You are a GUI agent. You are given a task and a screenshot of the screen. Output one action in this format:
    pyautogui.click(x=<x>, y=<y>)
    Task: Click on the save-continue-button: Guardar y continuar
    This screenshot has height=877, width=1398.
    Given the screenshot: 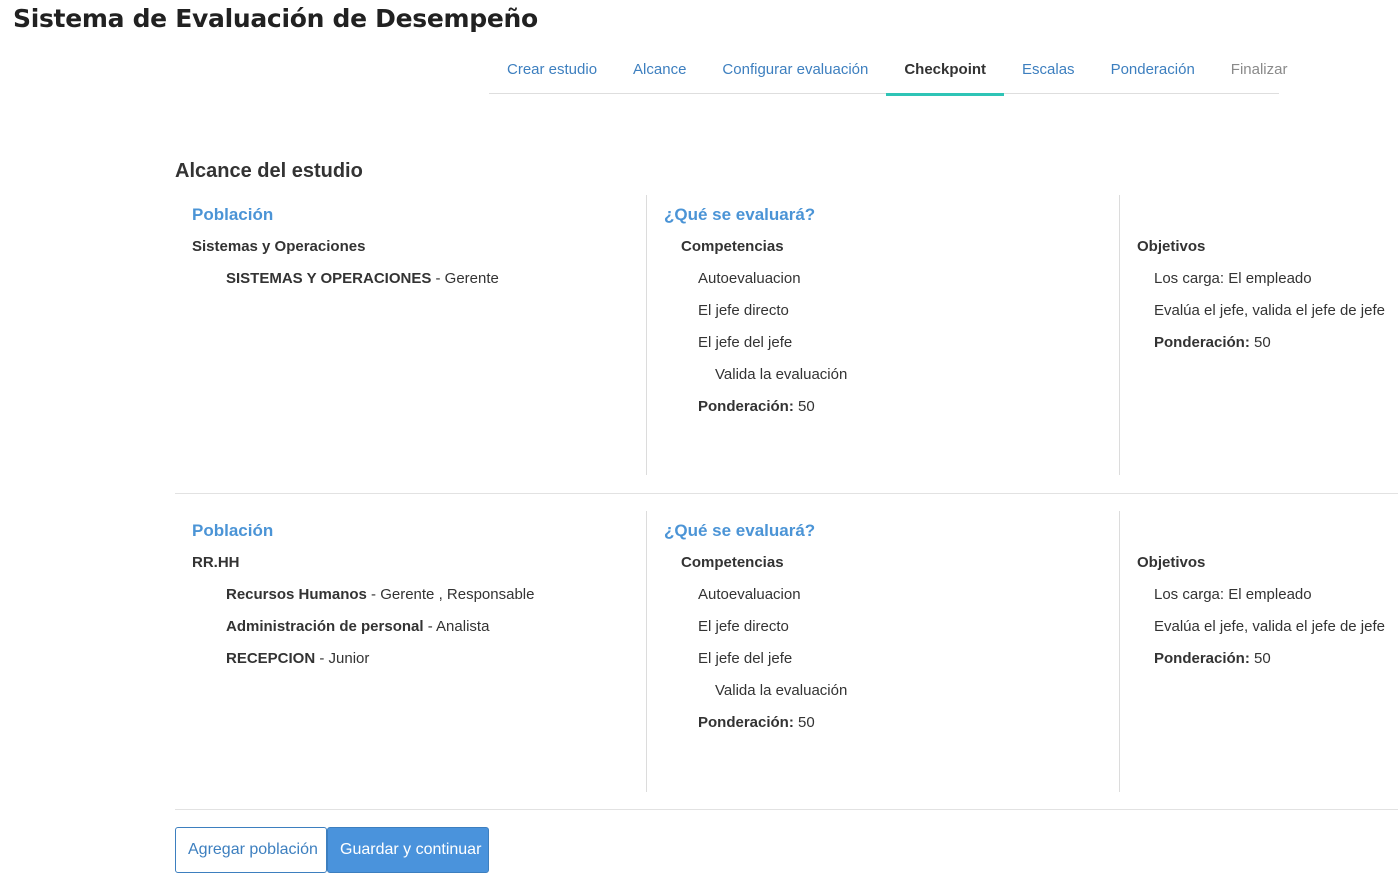 What is the action you would take?
    pyautogui.click(x=408, y=850)
    